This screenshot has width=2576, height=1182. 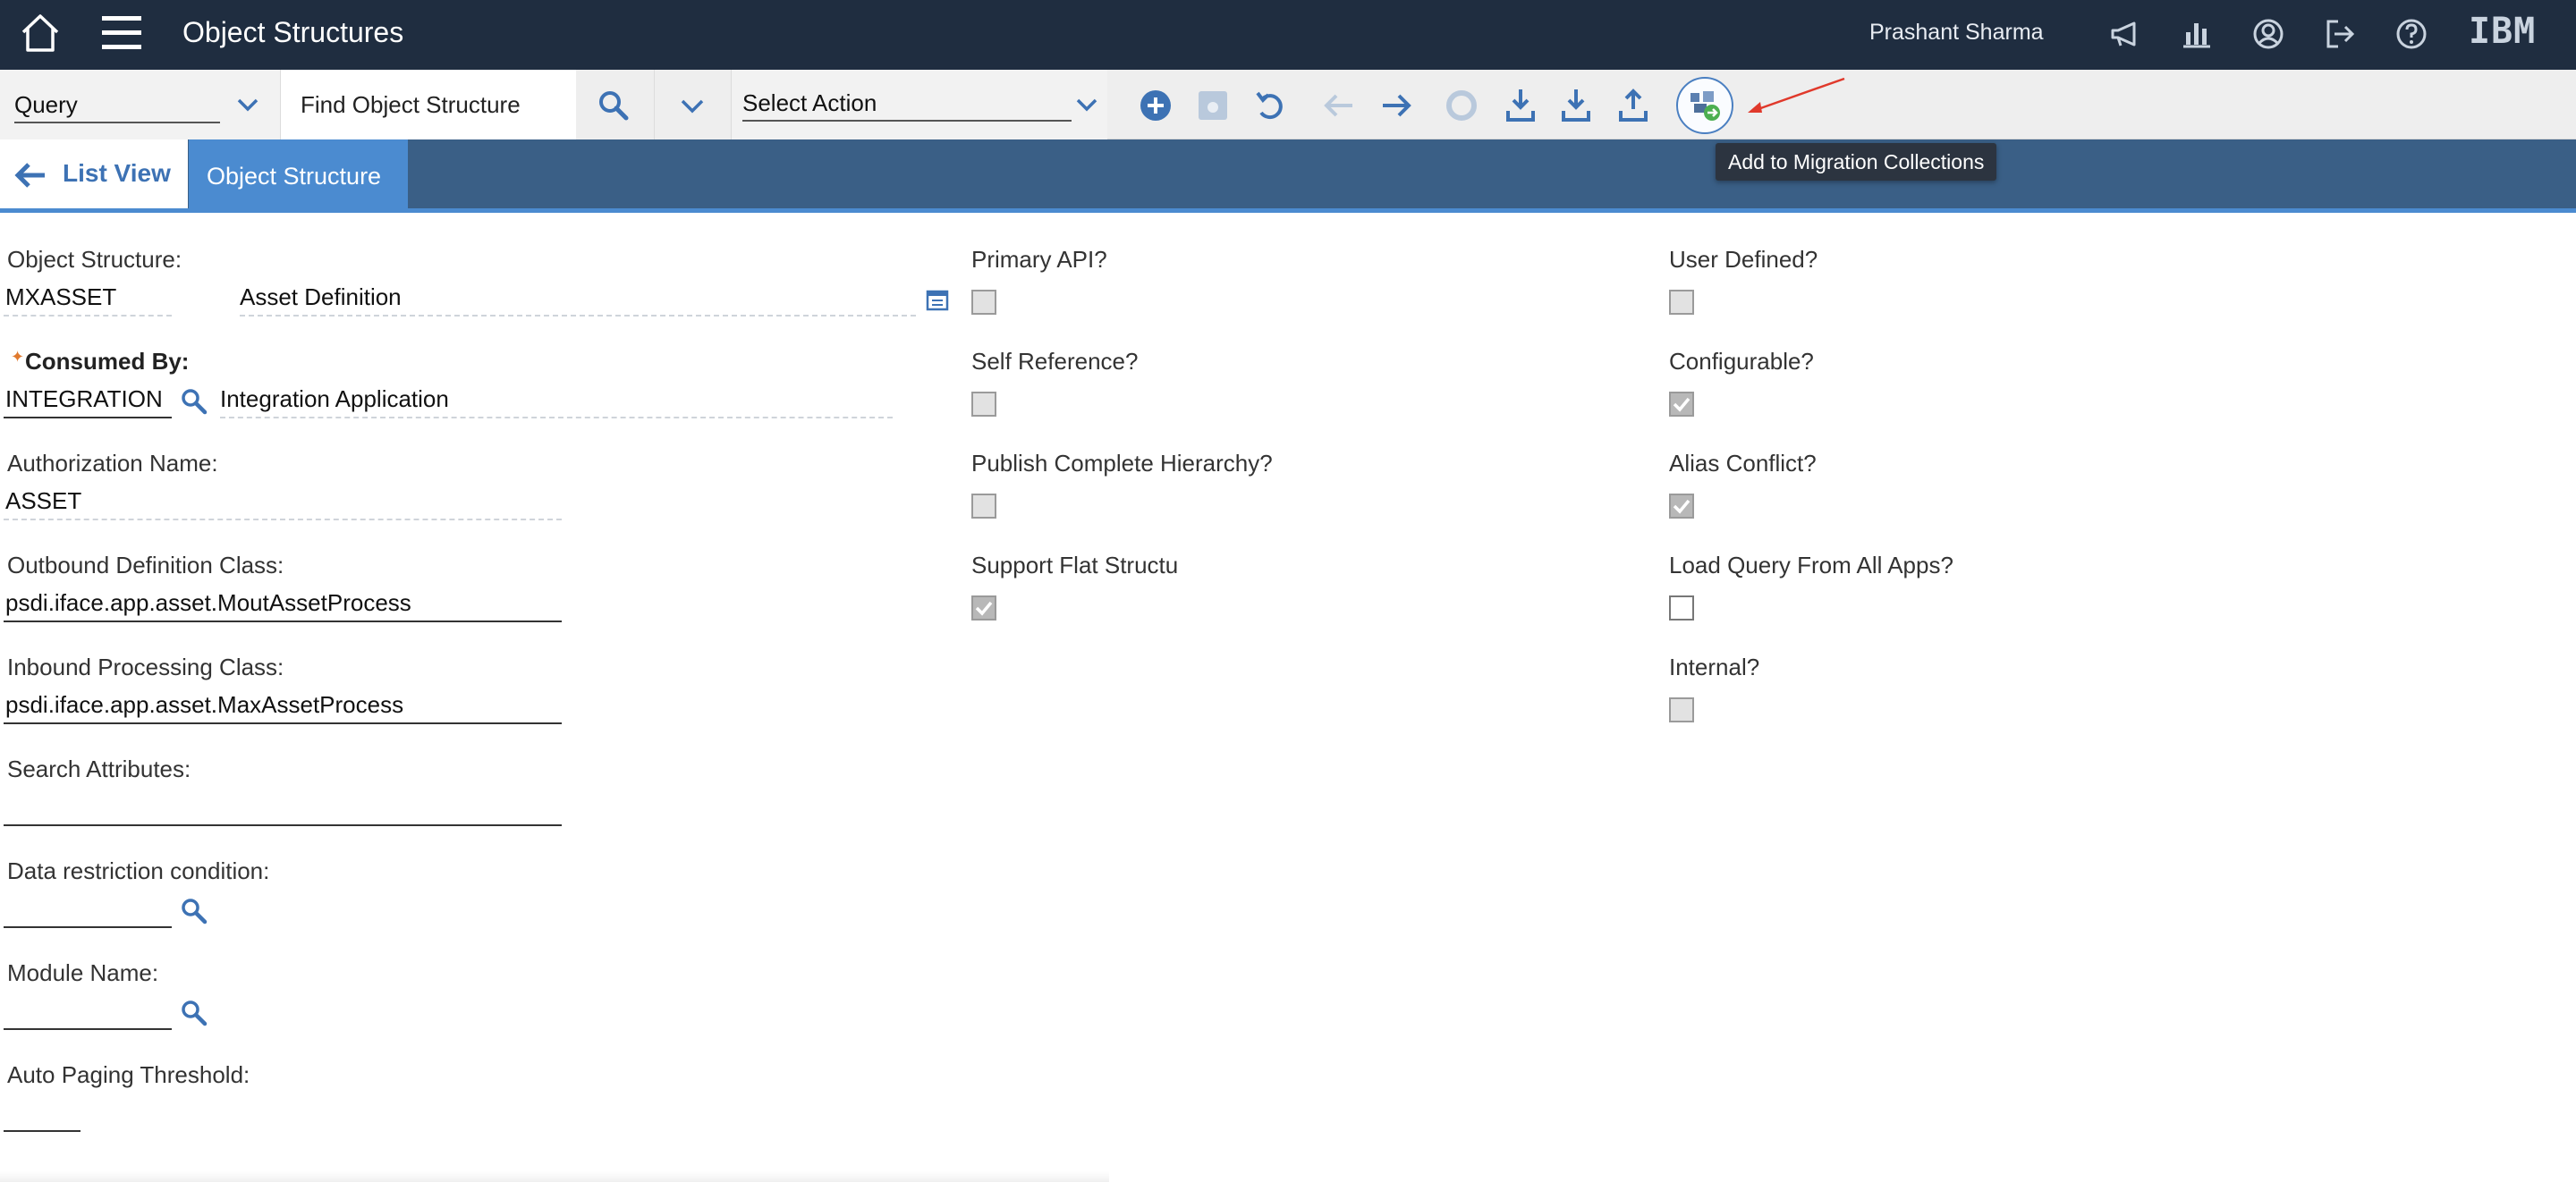 I want to click on profile-icon, so click(x=2268, y=34).